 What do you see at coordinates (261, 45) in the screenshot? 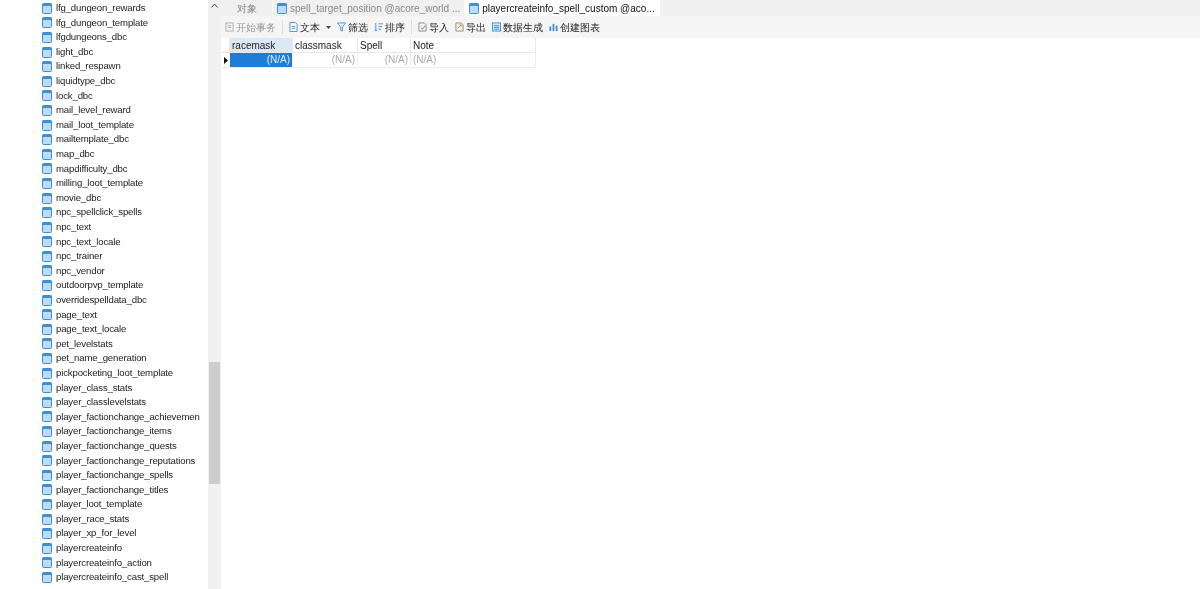
I see `column-header: racemask` at bounding box center [261, 45].